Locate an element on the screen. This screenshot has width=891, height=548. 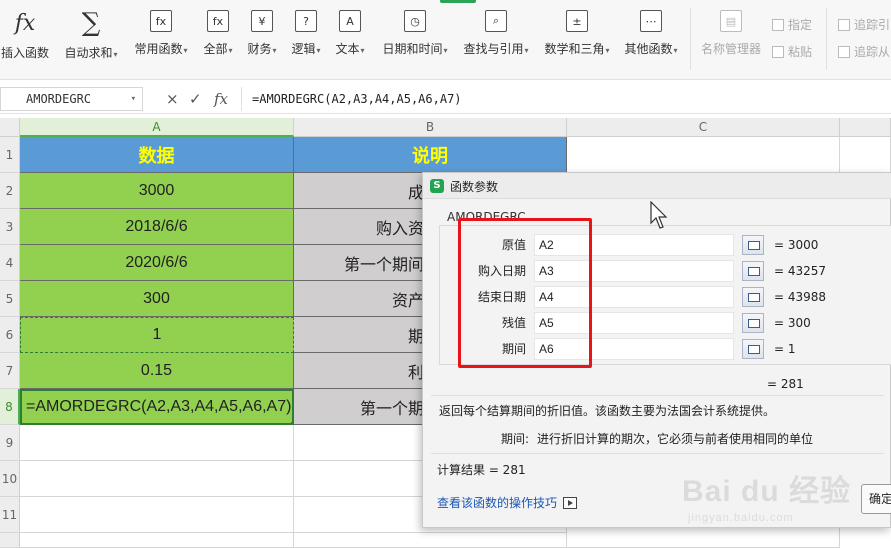
lookup-label: 查找与引用 is located at coordinates (493, 49).